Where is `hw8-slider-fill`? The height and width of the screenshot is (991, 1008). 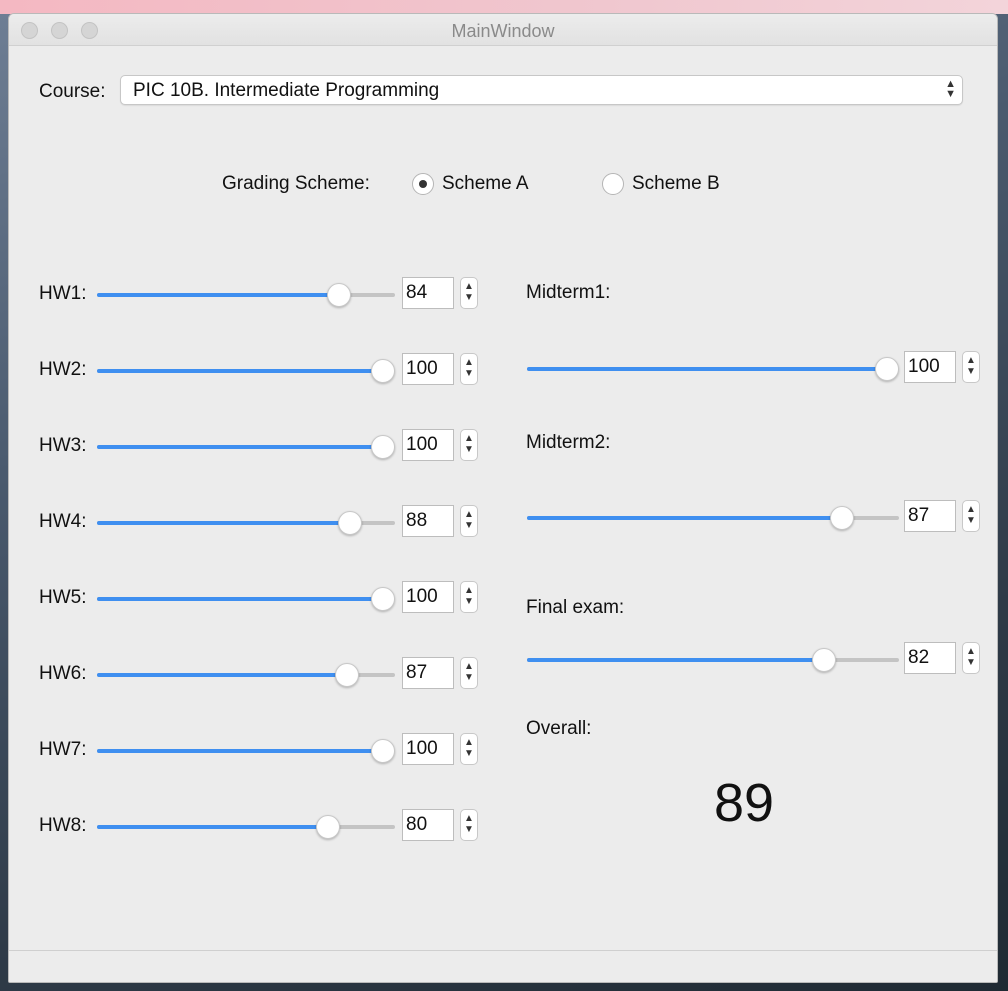
hw8-slider-fill is located at coordinates (212, 827).